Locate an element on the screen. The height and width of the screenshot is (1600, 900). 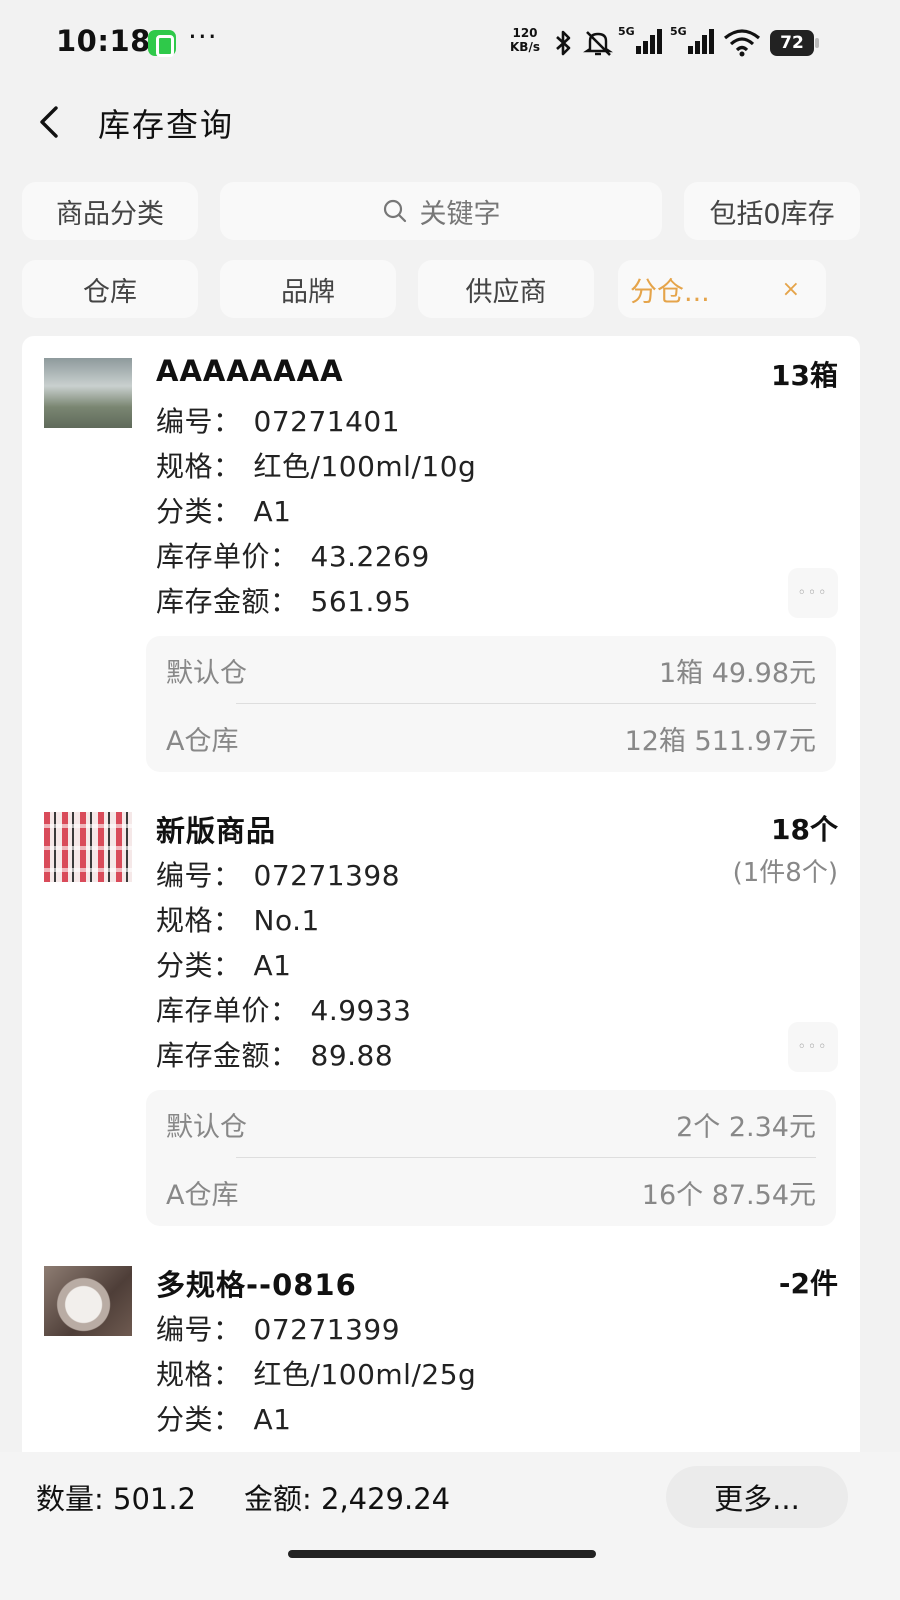
warehouse-row: A仓库 16个 87.54元 is located at coordinates (491, 1192).